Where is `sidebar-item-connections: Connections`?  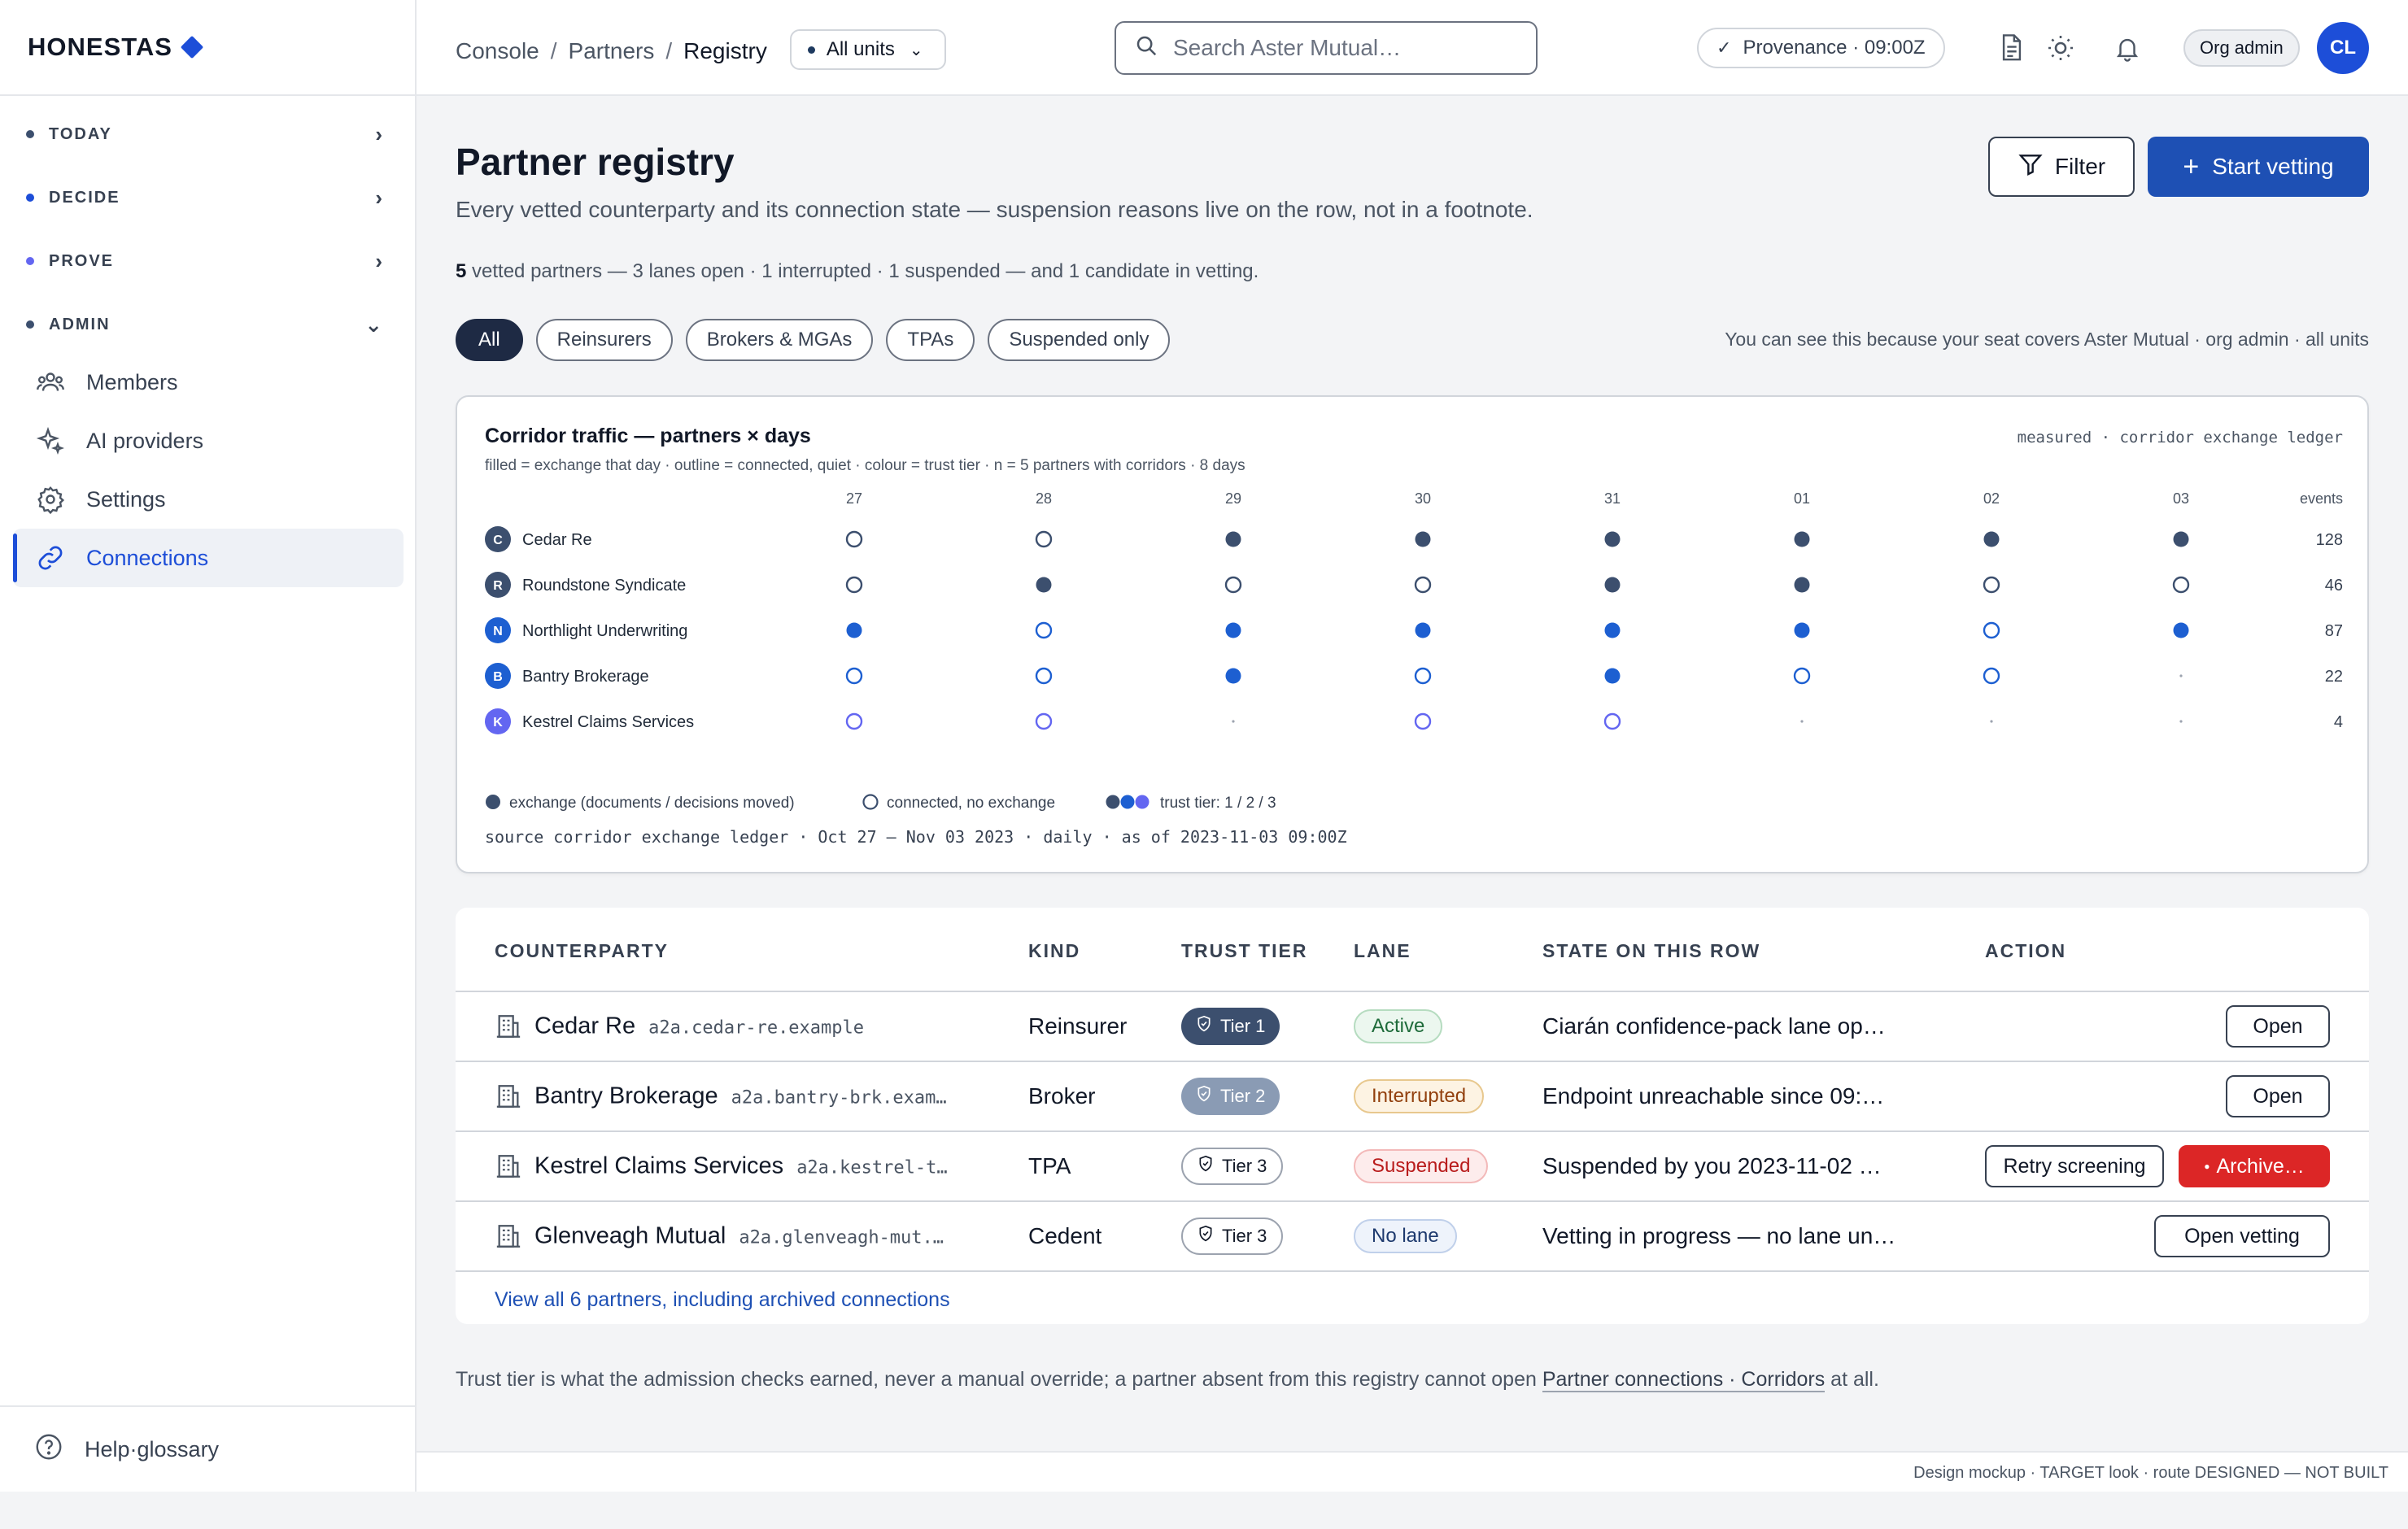 sidebar-item-connections: Connections is located at coordinates (208, 558).